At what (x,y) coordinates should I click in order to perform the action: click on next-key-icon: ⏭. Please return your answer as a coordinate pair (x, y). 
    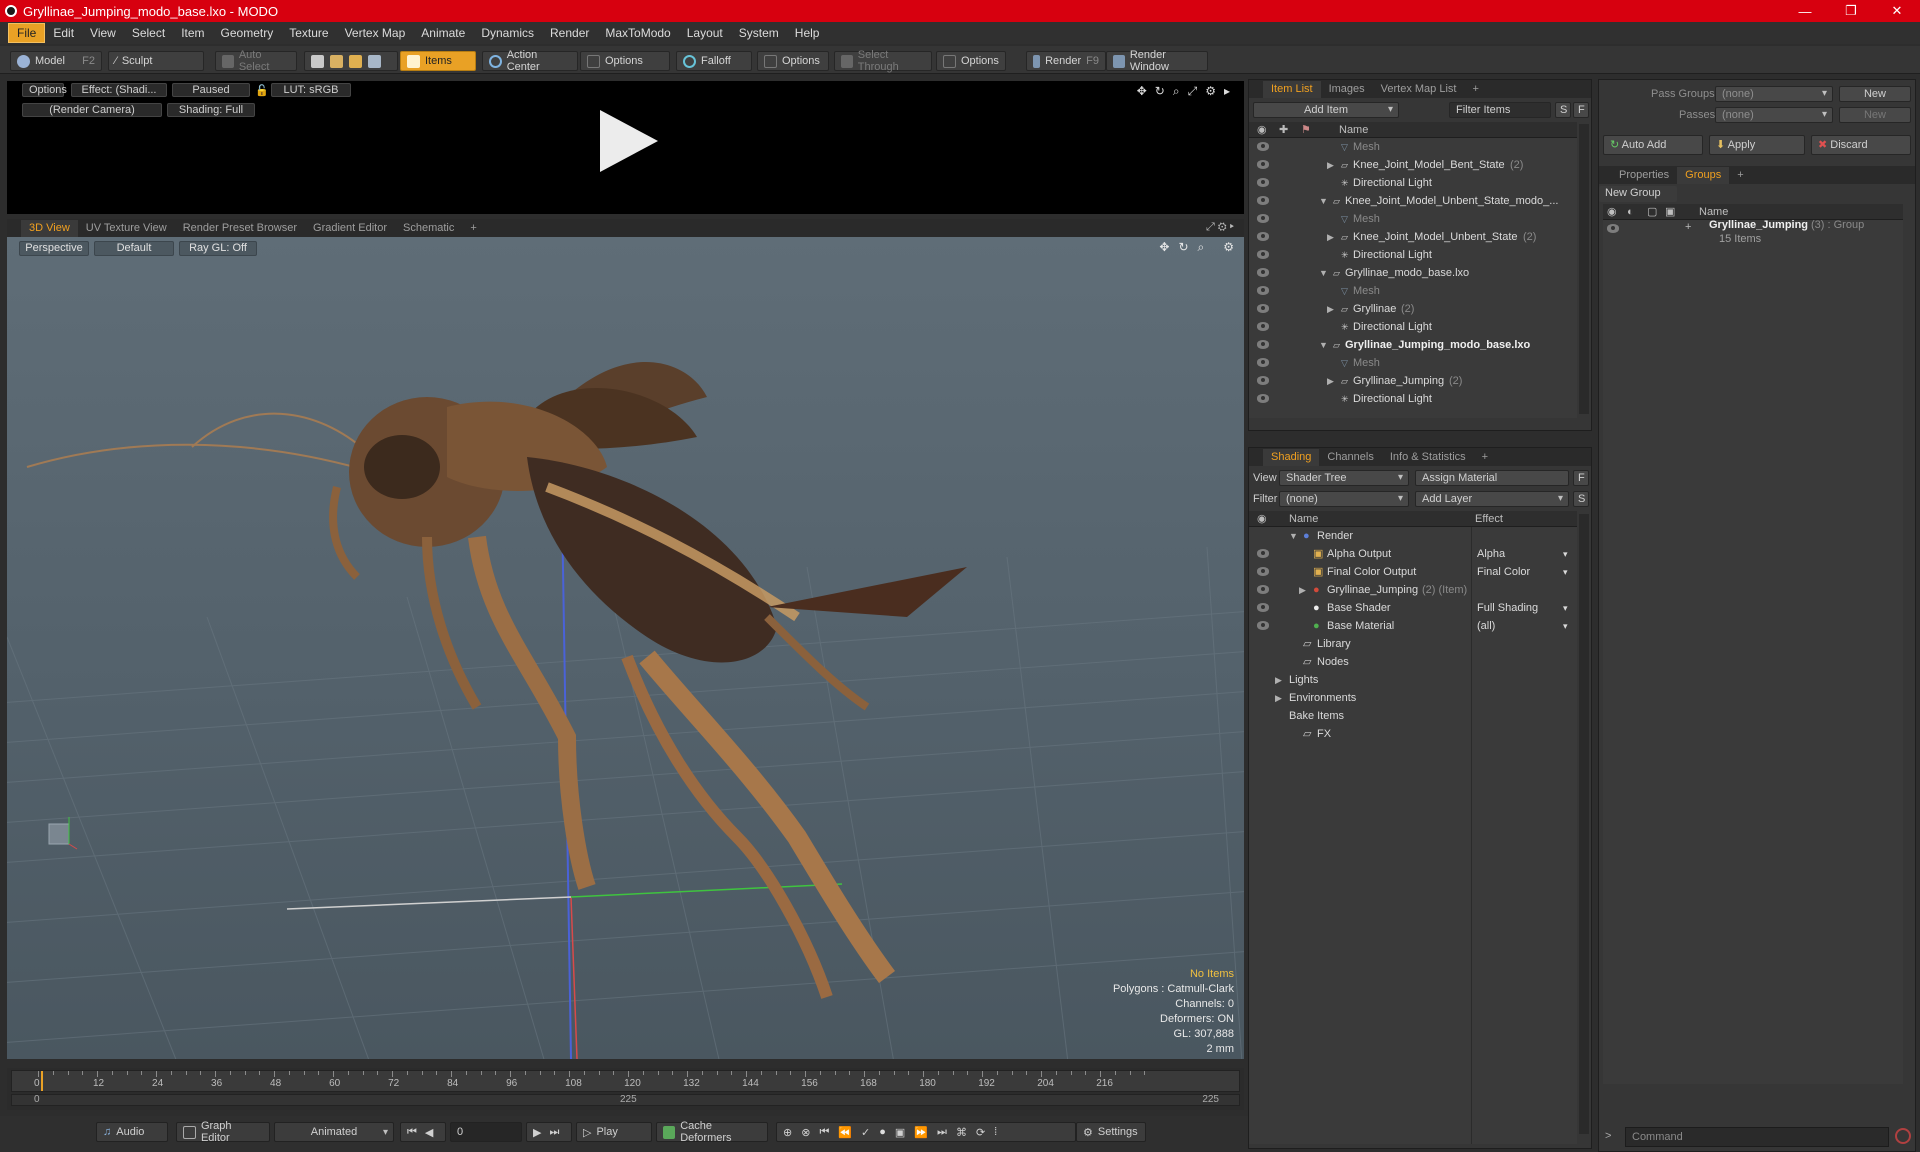
    Looking at the image, I should click on (942, 1132).